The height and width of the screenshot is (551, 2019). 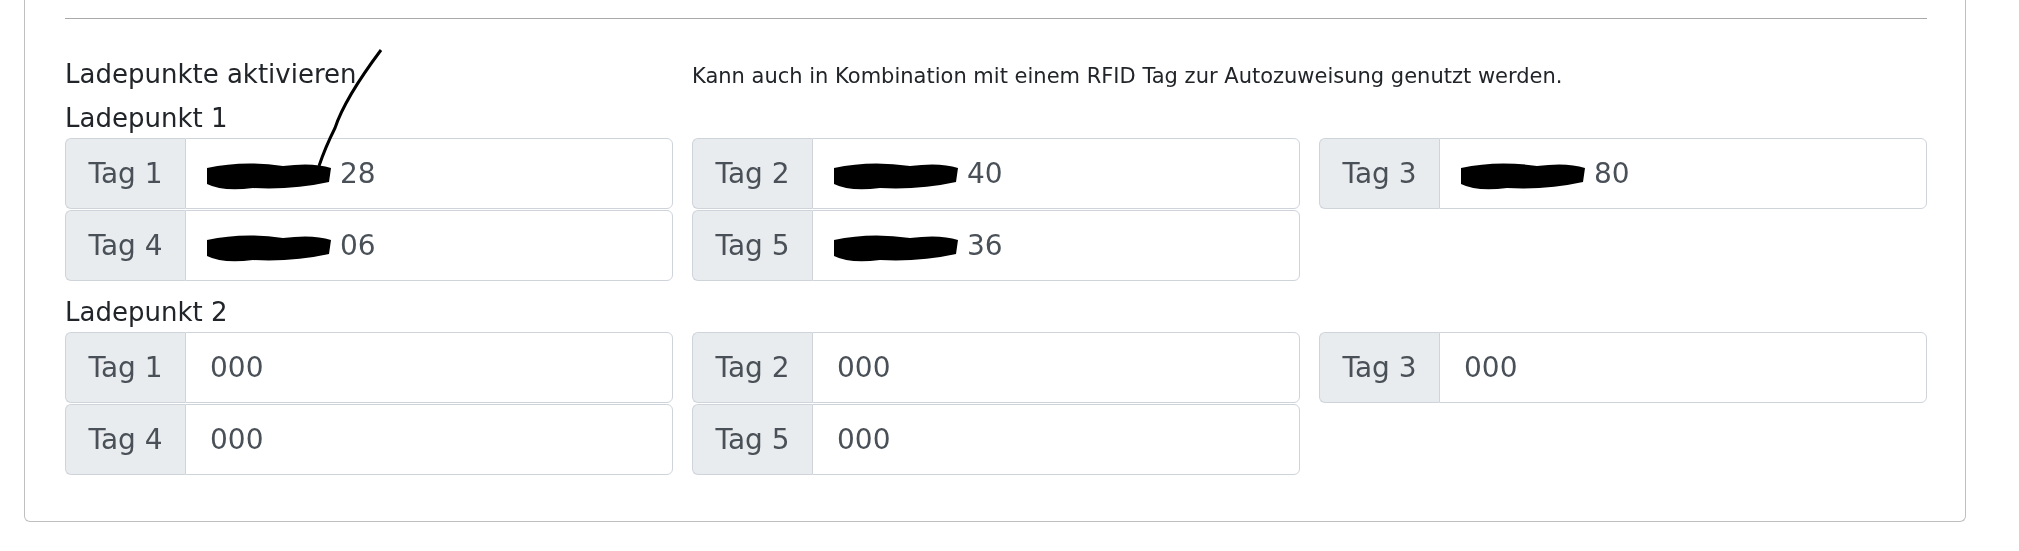 I want to click on charge-point-label: Ladepunkt 1, so click(x=147, y=118).